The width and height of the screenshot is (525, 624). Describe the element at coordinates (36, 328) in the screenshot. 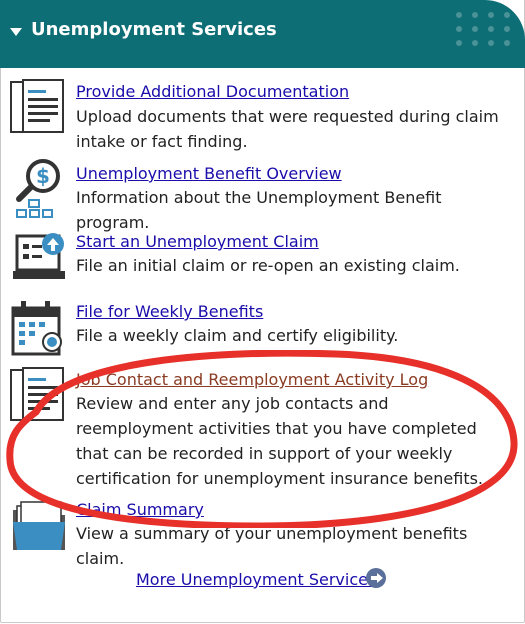

I see `calendar-icon` at that location.